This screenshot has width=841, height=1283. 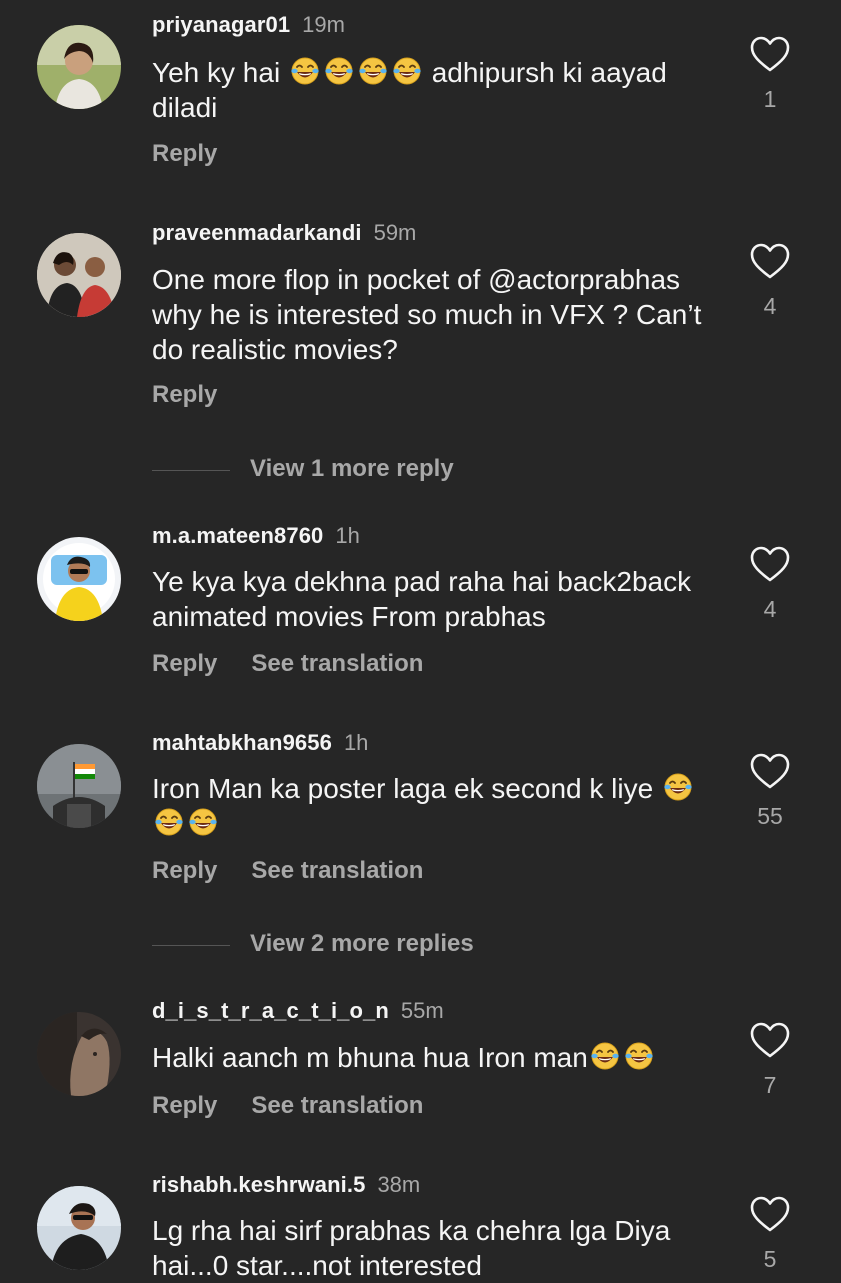 What do you see at coordinates (442, 806) in the screenshot?
I see `comment-text: Iron Man ka poster laga ek second k liye` at bounding box center [442, 806].